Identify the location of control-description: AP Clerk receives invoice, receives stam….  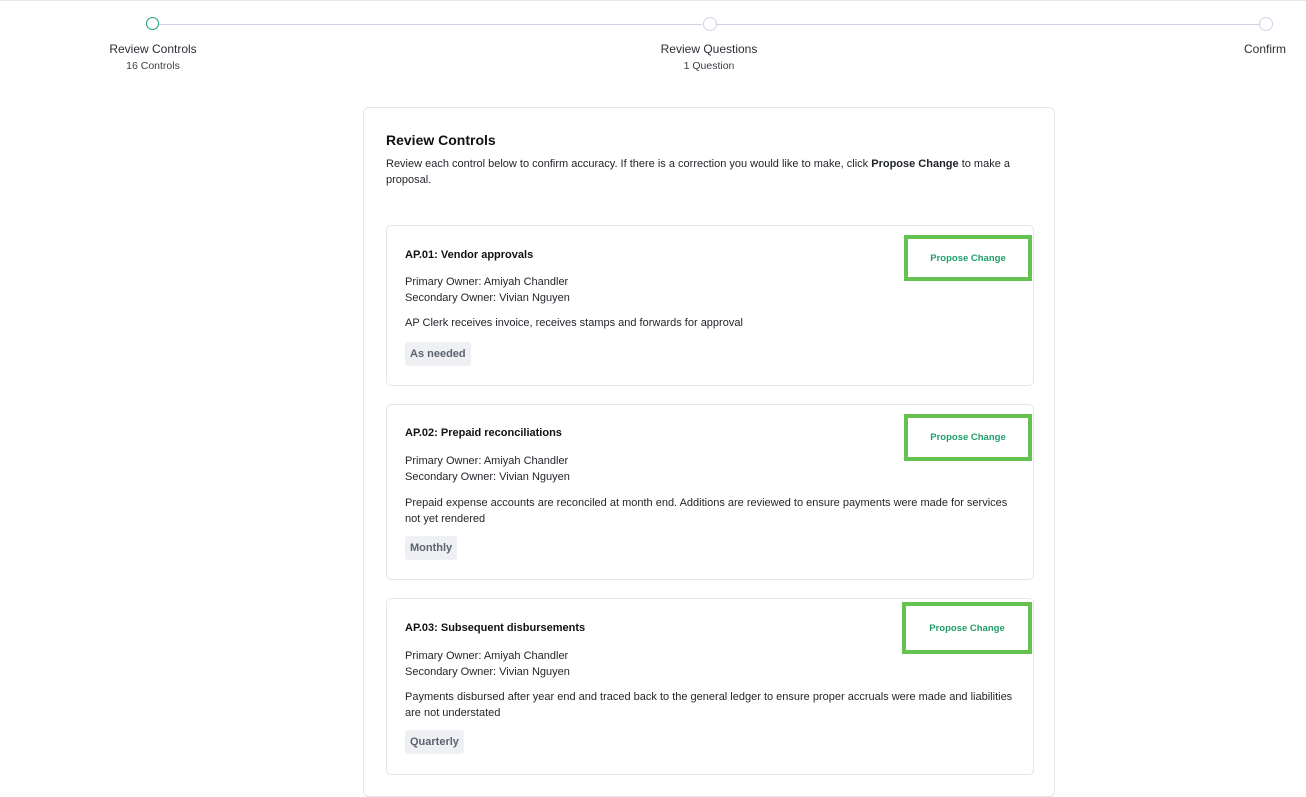
(574, 323).